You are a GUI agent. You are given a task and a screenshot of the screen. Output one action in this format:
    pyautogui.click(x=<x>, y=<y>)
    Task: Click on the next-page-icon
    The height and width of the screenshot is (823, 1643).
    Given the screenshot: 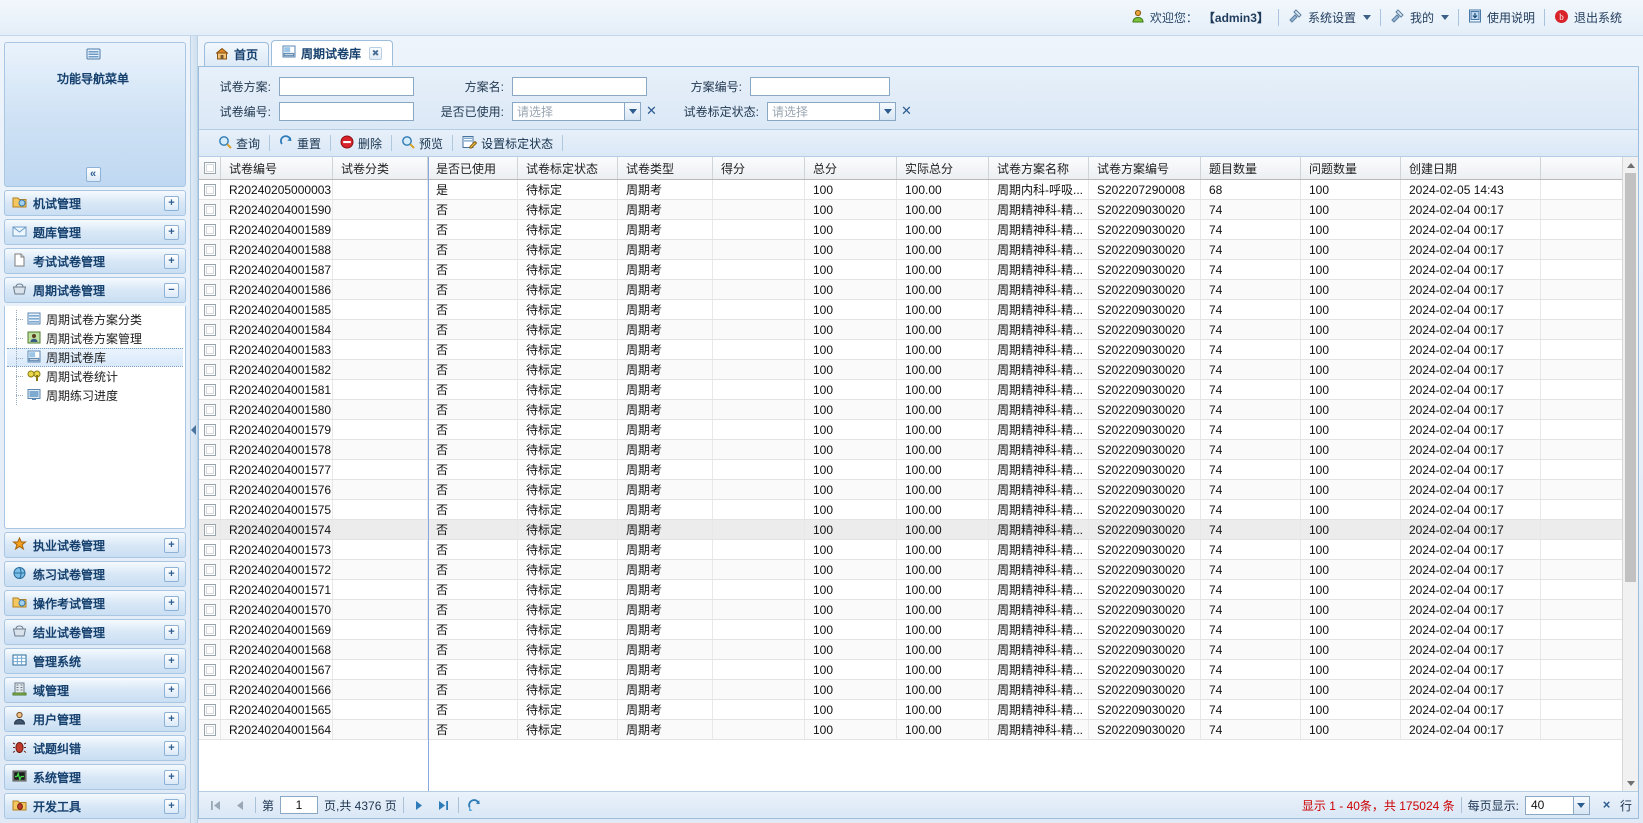 What is the action you would take?
    pyautogui.click(x=419, y=805)
    